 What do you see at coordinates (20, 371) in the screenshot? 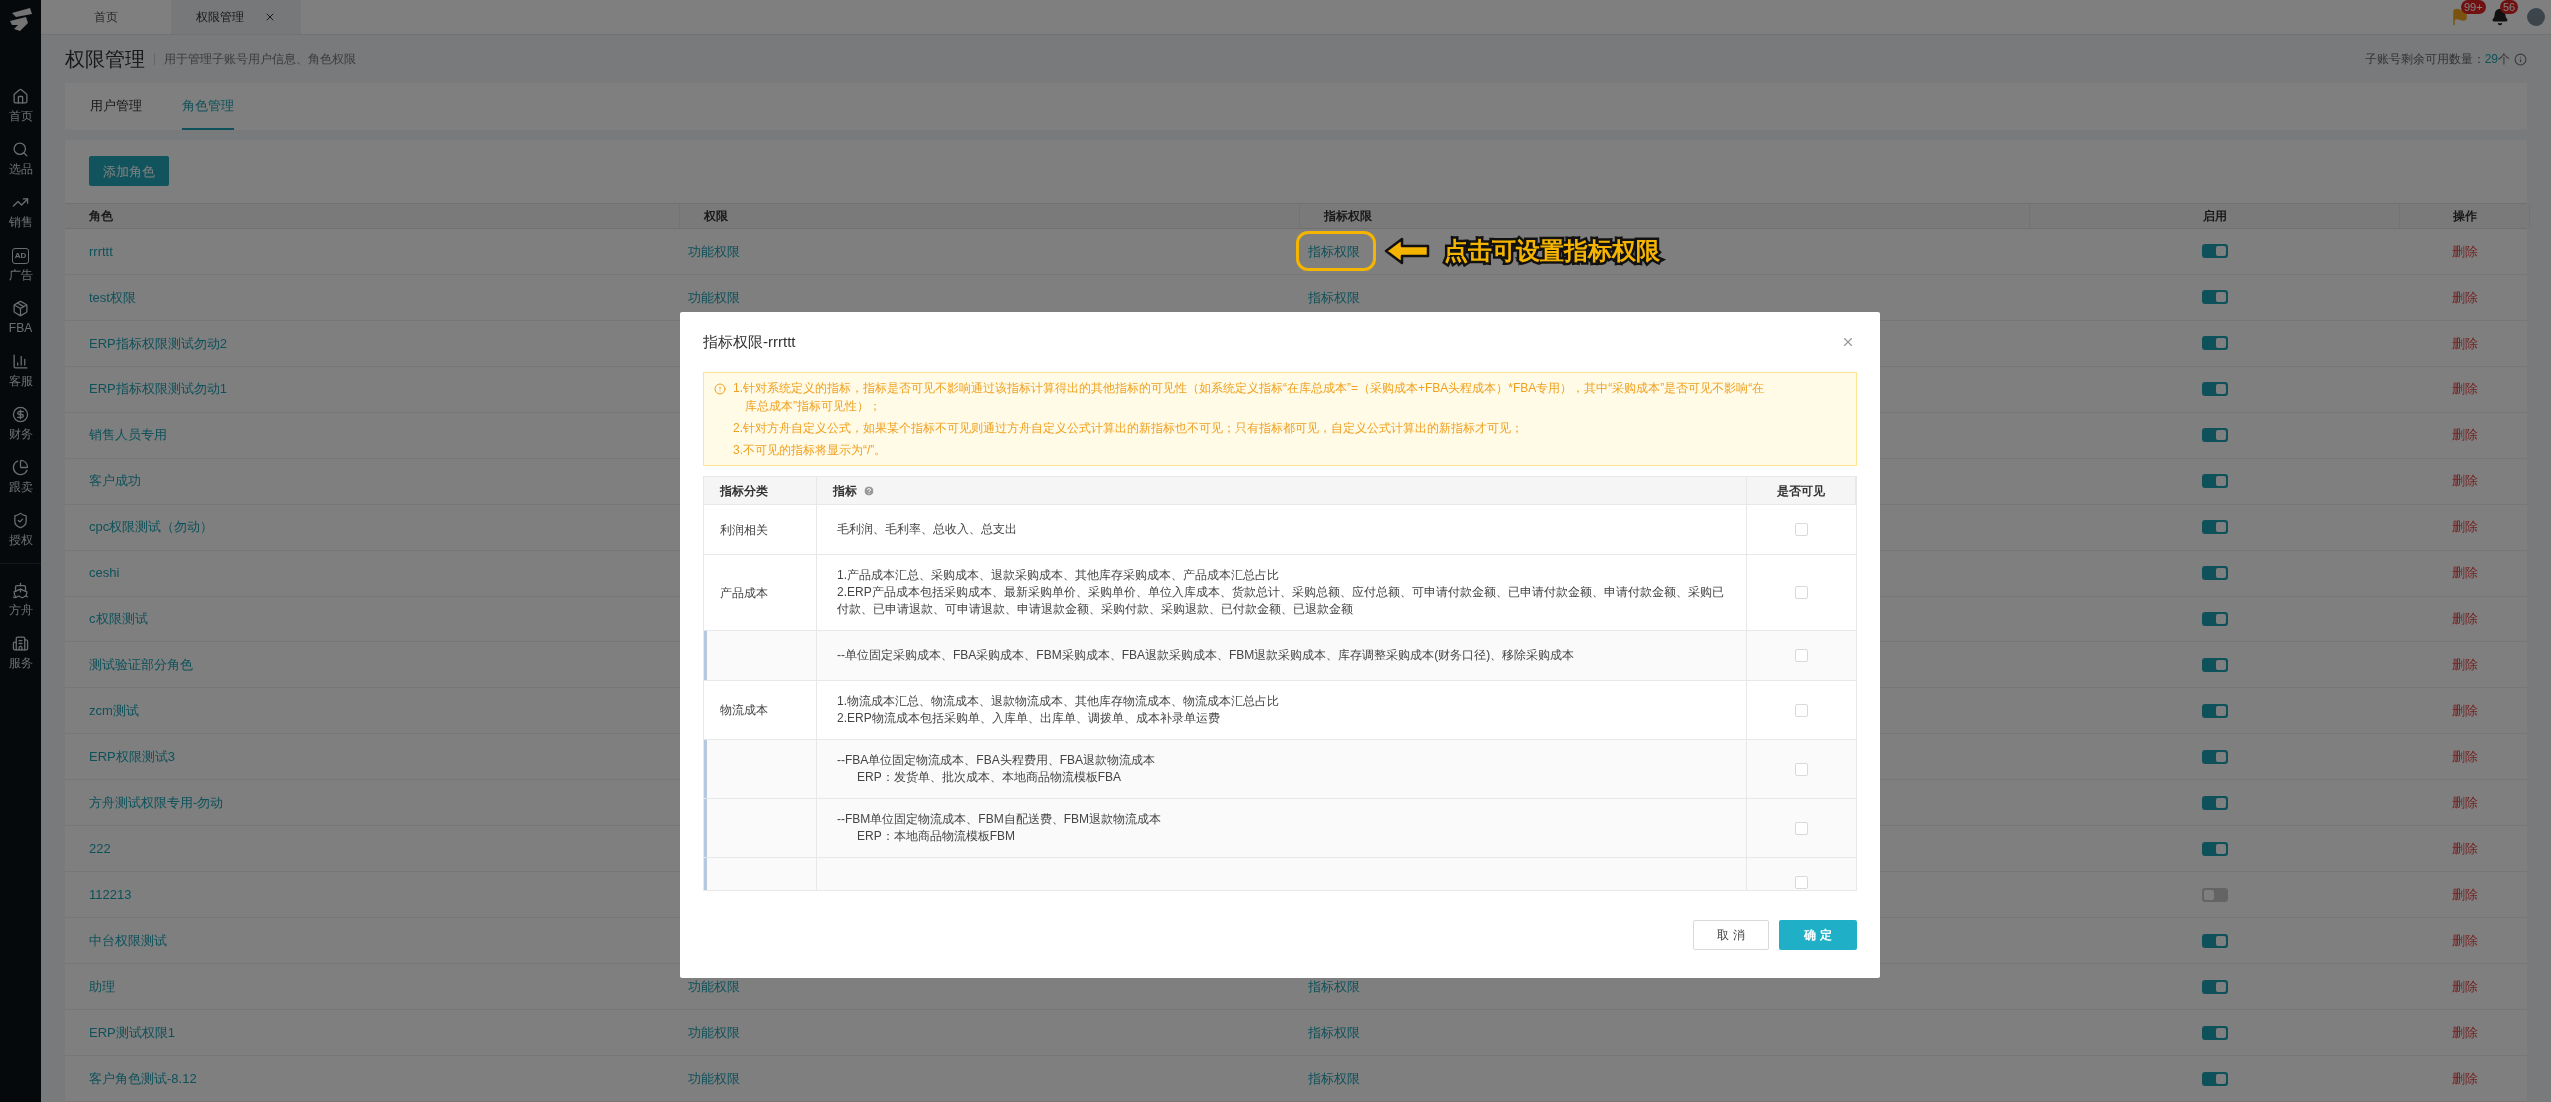
I see `sidebar-item: 客服` at bounding box center [20, 371].